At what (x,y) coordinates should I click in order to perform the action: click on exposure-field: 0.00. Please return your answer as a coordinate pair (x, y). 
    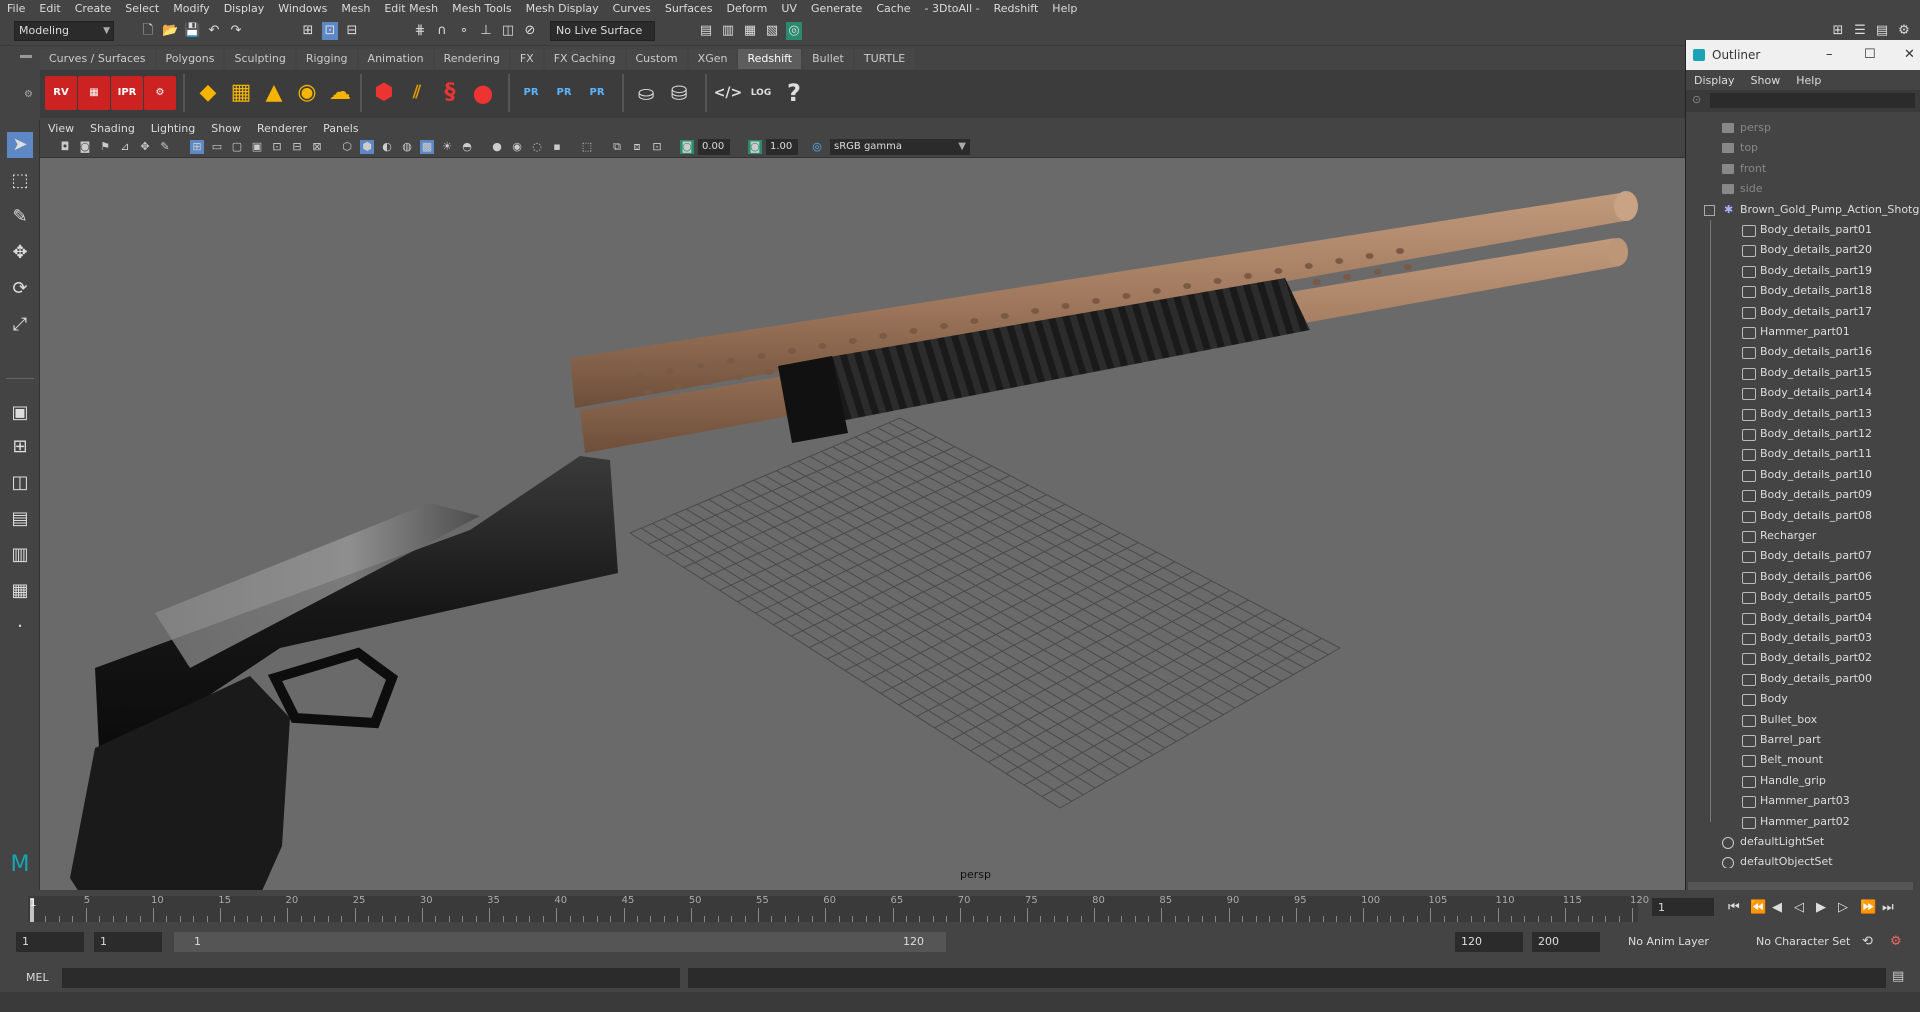
    Looking at the image, I should click on (714, 147).